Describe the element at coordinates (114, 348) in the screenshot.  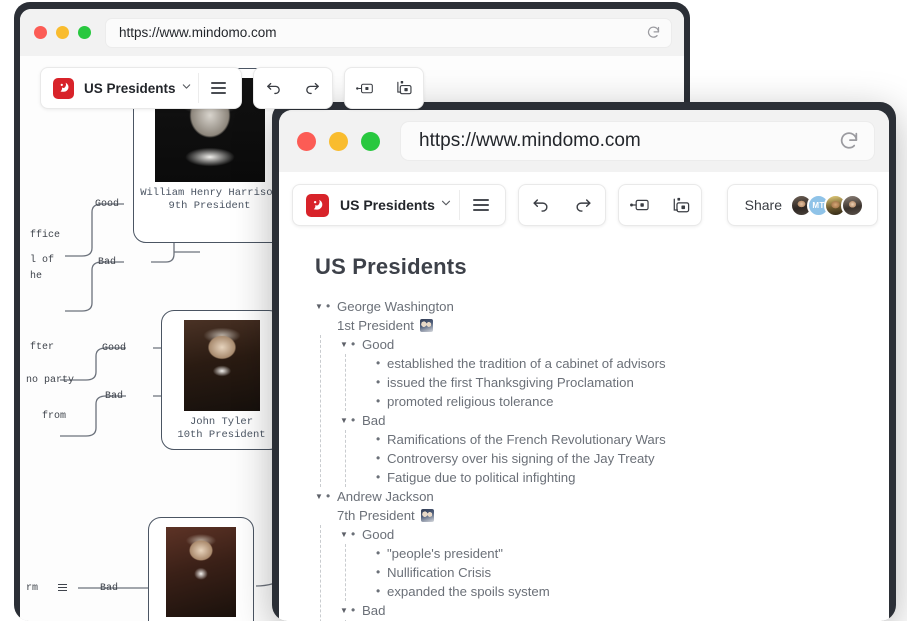
I see `mindmap-branch-label-good-2: Good` at that location.